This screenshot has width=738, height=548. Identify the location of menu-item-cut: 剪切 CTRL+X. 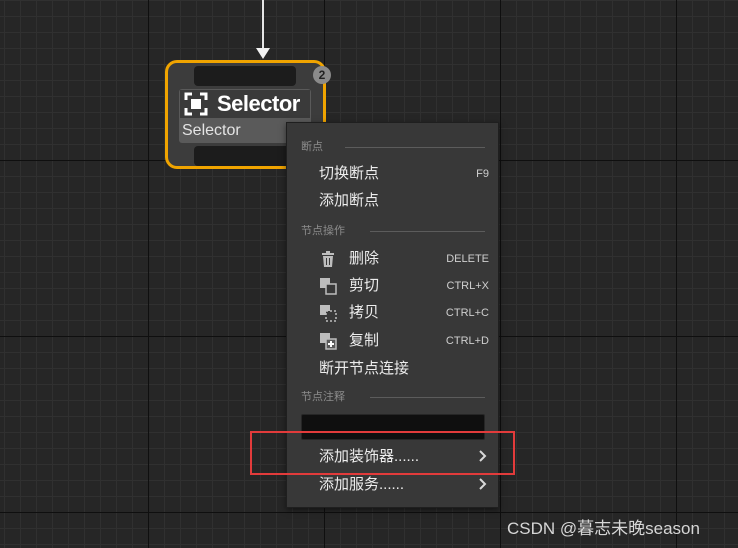
(392, 286).